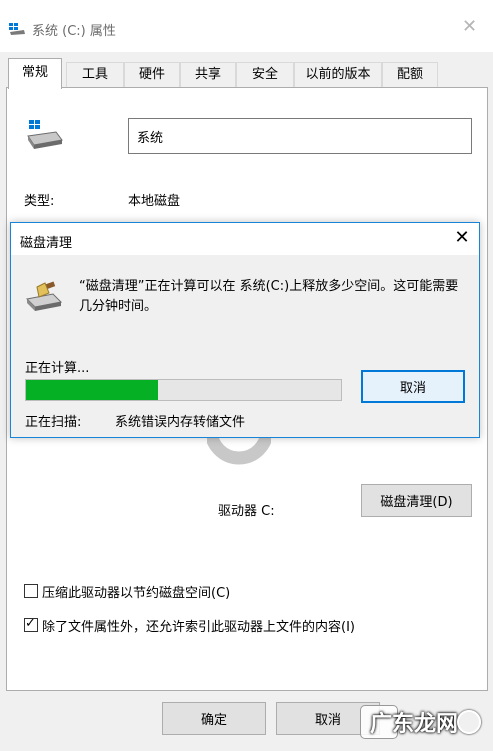 The width and height of the screenshot is (493, 751). What do you see at coordinates (44, 296) in the screenshot?
I see `disk-cleanup-icon` at bounding box center [44, 296].